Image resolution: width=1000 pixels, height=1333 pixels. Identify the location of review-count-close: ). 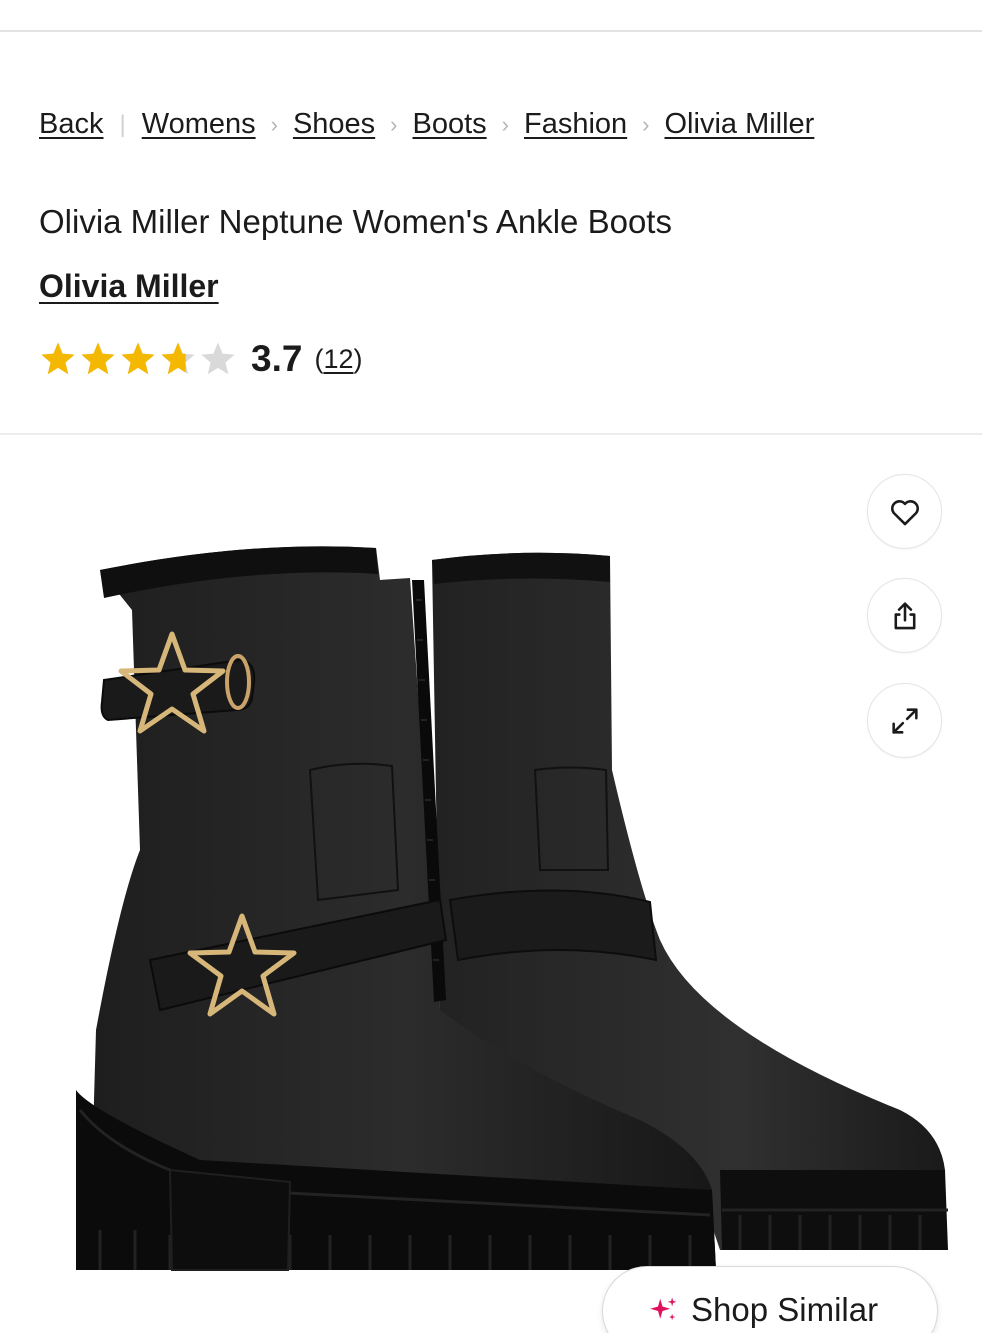
(358, 358).